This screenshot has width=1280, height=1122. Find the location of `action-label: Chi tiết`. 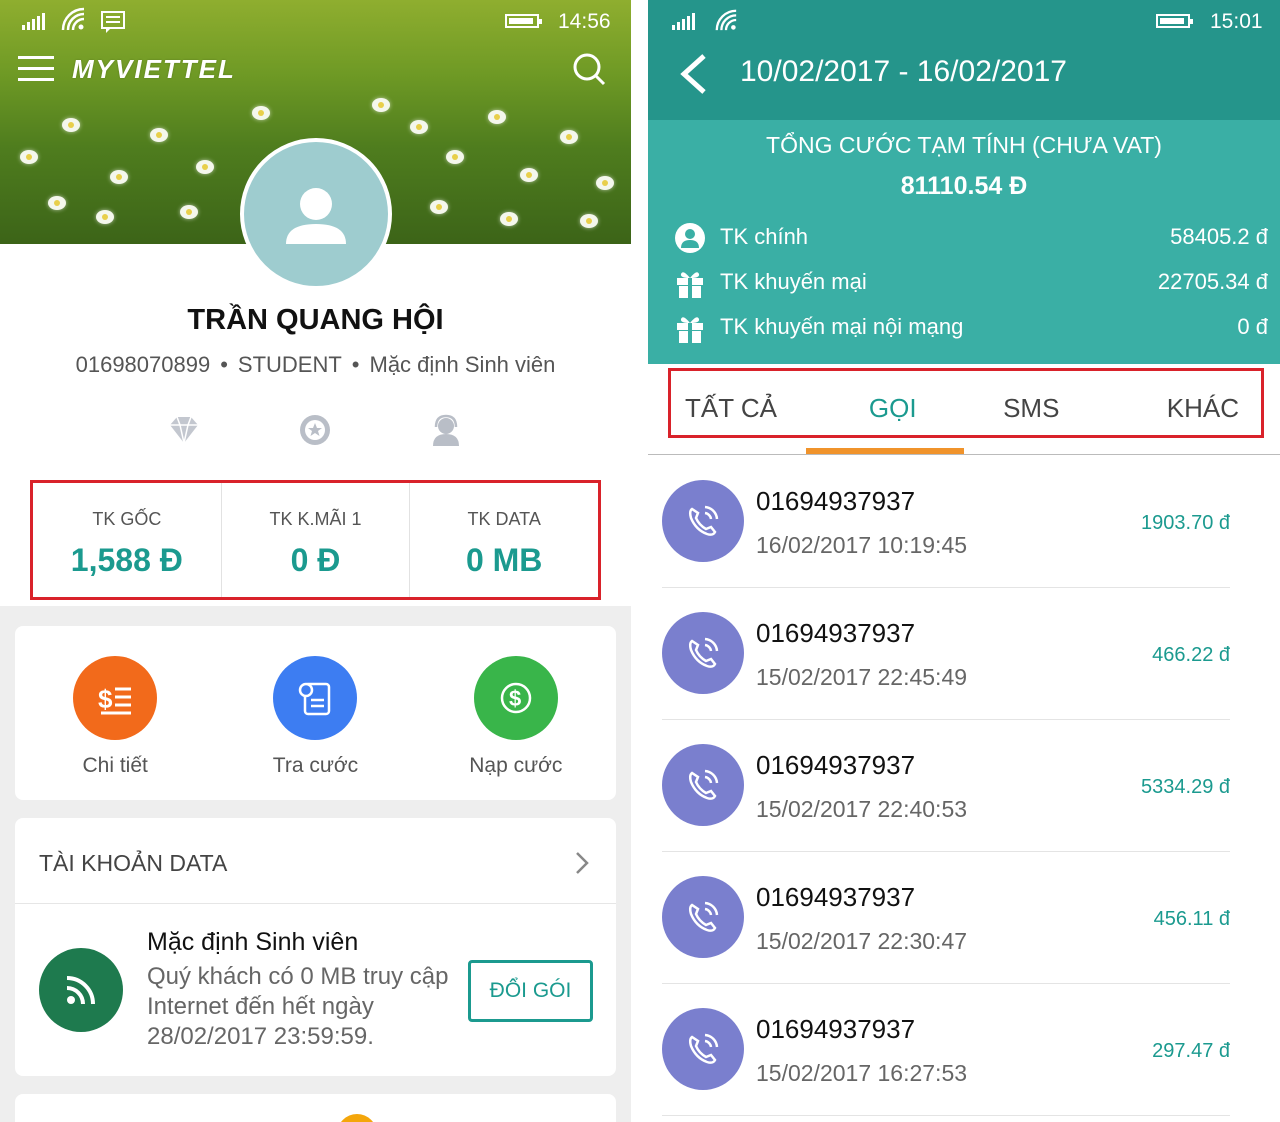

action-label: Chi tiết is located at coordinates (115, 765).